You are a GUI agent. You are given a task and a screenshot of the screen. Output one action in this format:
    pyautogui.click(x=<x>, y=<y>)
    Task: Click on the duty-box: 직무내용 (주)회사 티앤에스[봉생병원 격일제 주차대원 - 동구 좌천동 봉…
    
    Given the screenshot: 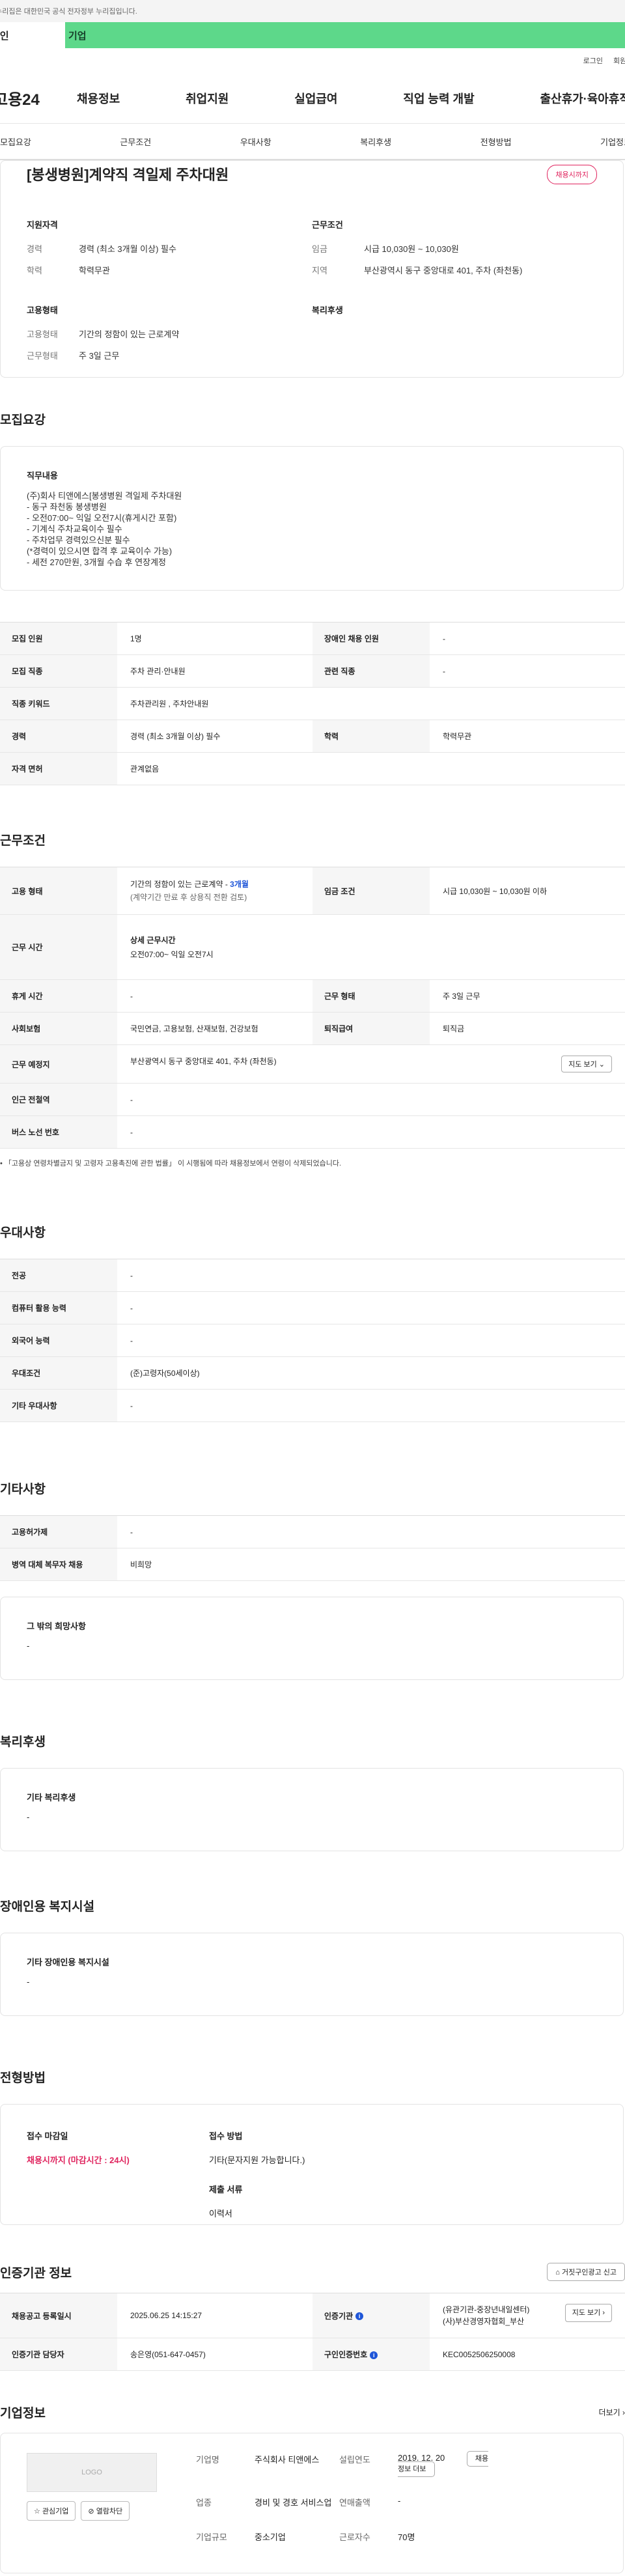 What is the action you would take?
    pyautogui.click(x=312, y=519)
    